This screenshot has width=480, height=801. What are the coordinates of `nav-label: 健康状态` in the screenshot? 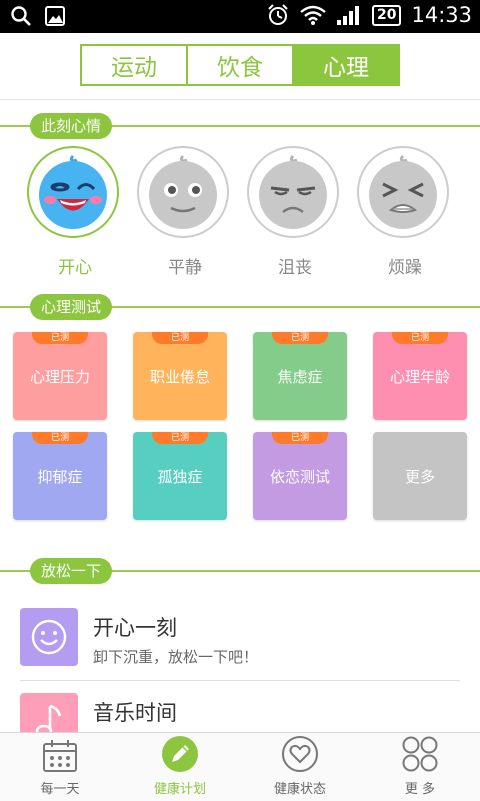 It's located at (299, 789).